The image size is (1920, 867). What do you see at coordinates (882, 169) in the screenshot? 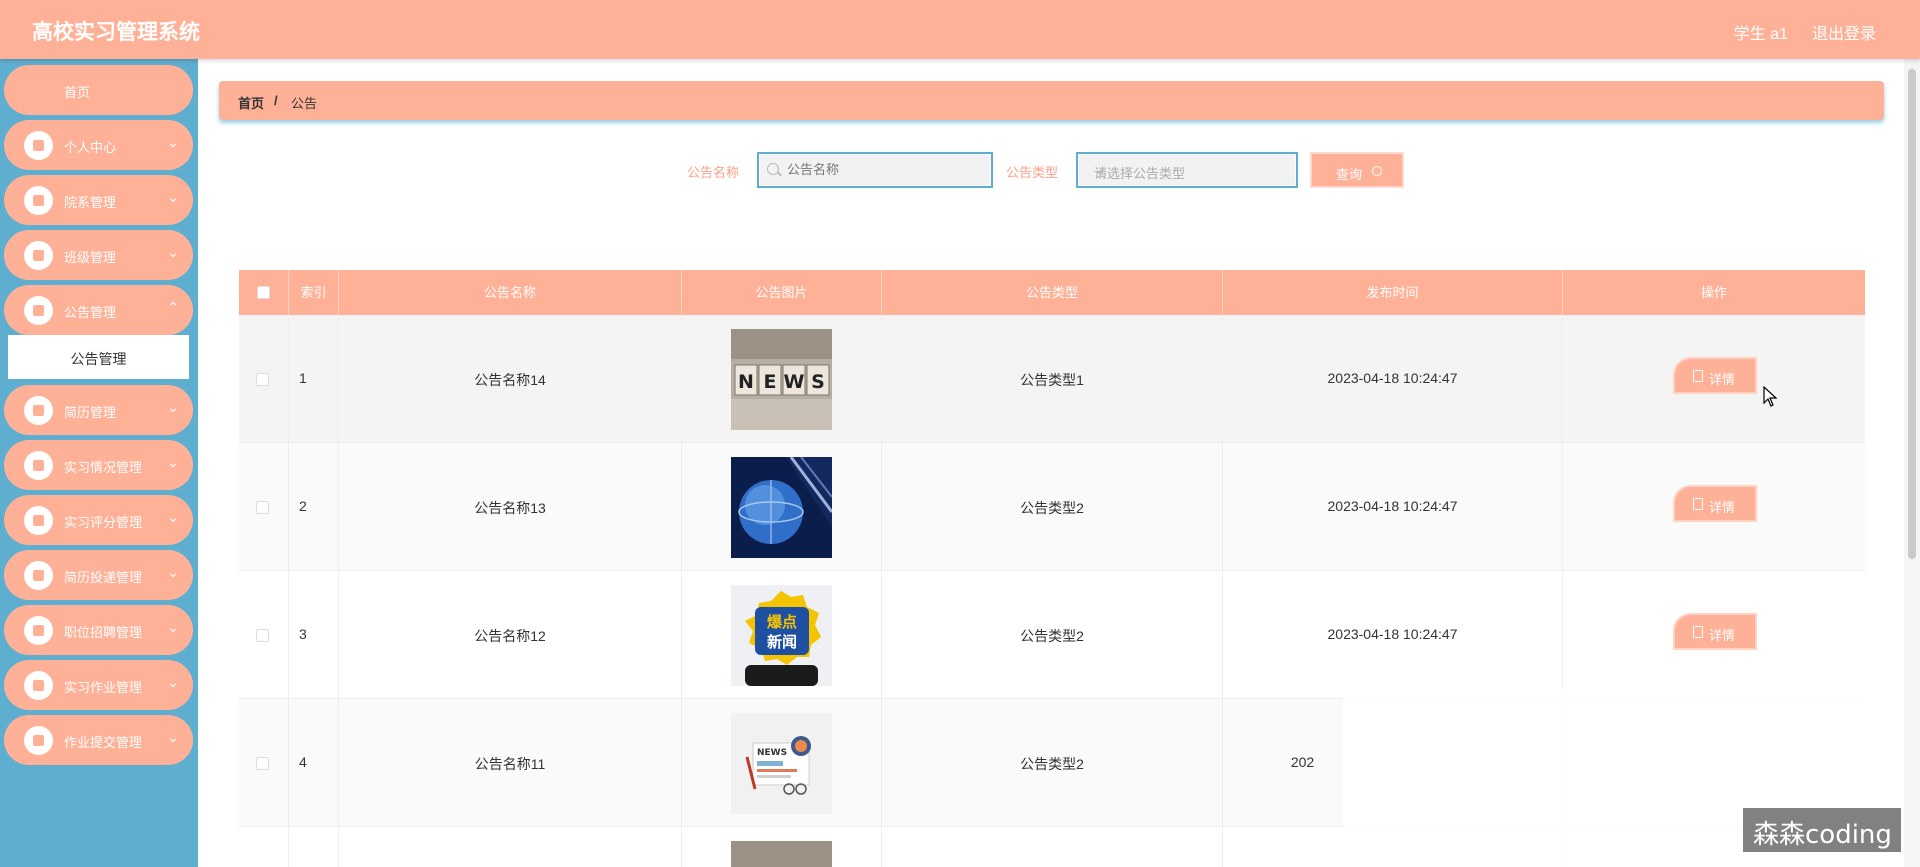
I see `search-name-input` at bounding box center [882, 169].